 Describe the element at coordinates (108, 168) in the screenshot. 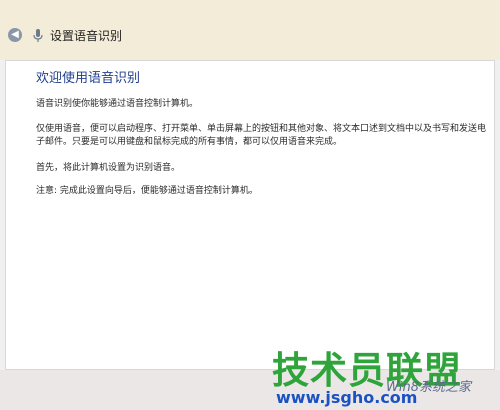

I see `first-step-paragraph: 首先，将此计算机设置为识别语音。` at that location.